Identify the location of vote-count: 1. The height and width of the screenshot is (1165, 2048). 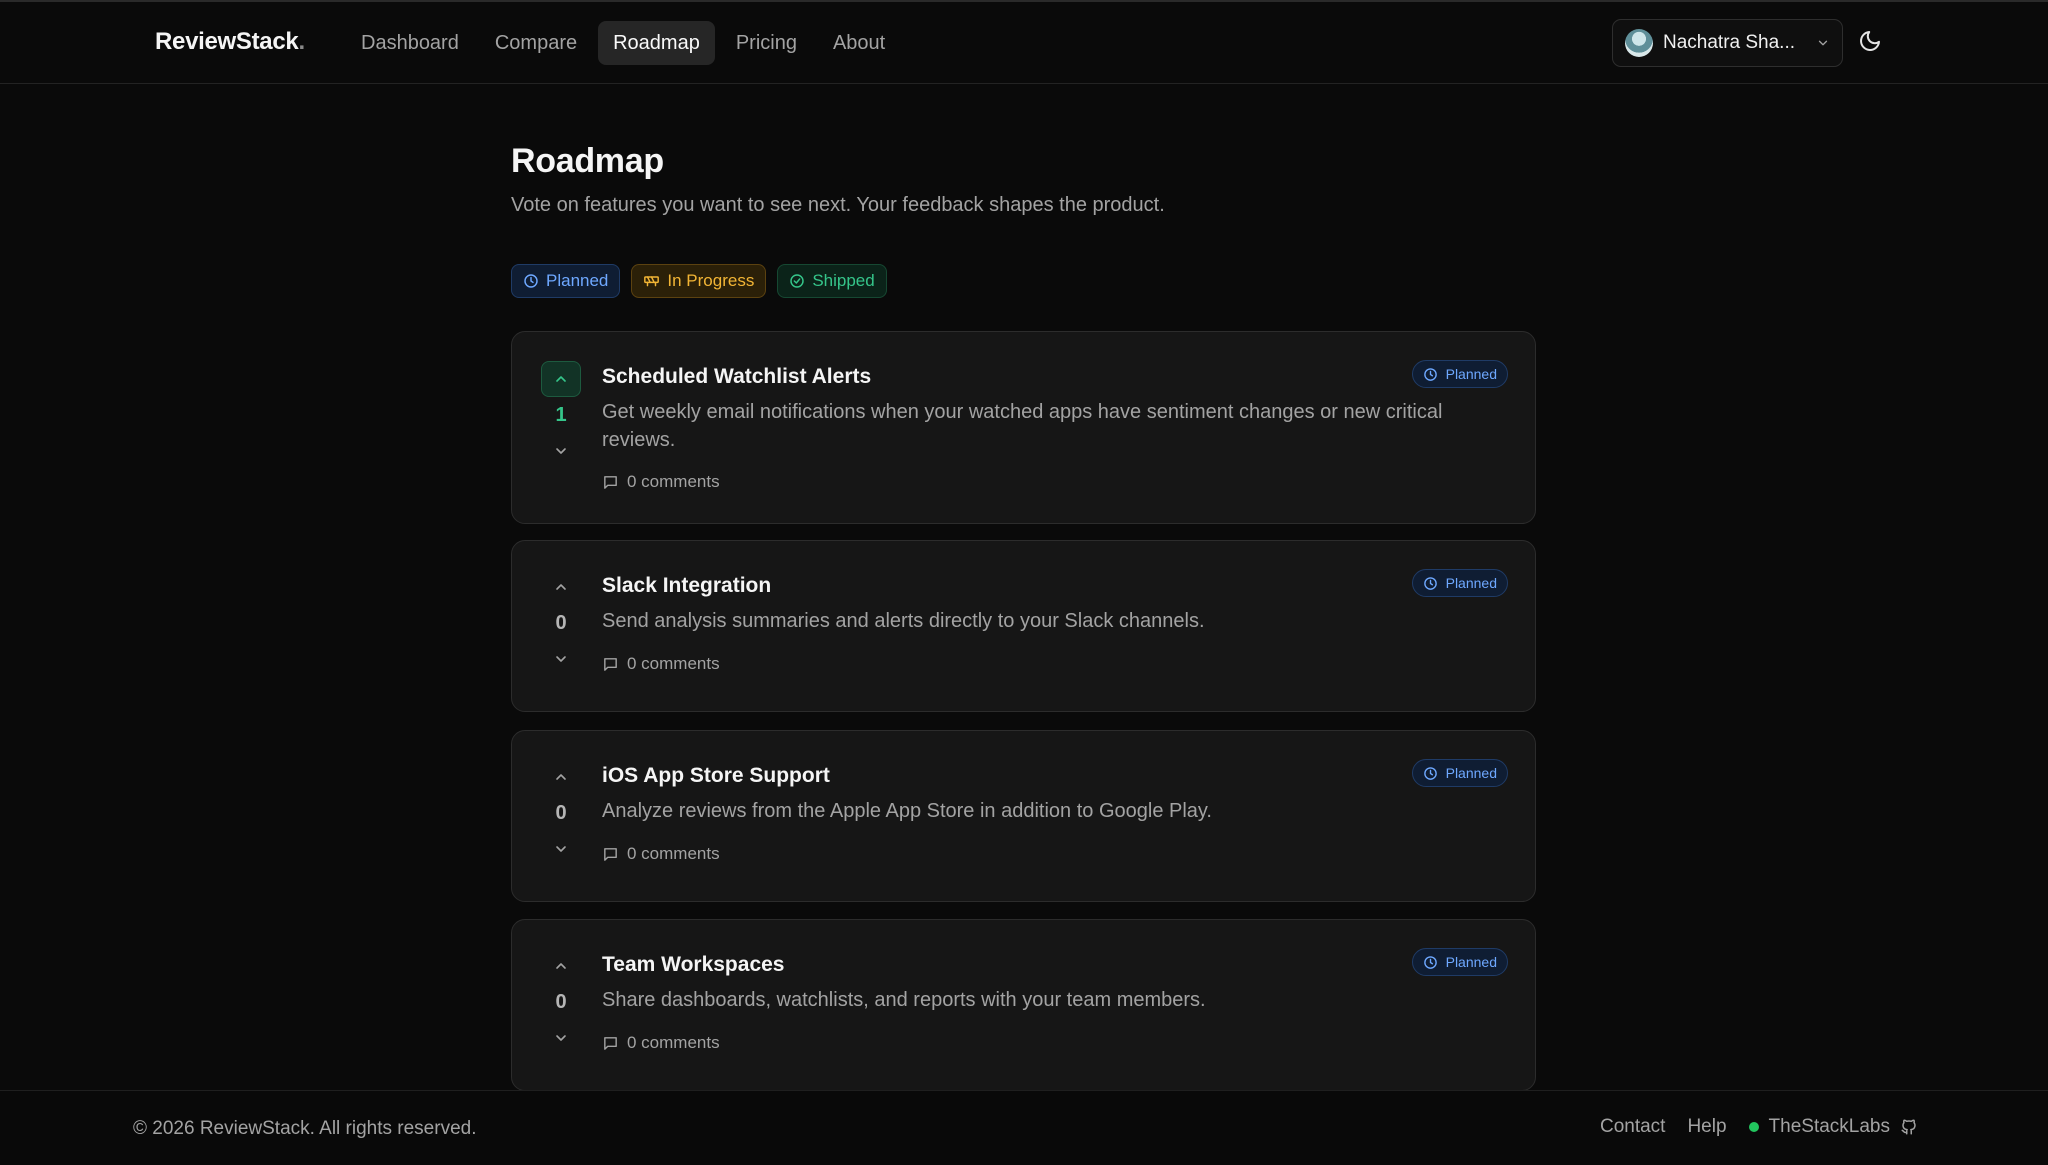
(561, 415).